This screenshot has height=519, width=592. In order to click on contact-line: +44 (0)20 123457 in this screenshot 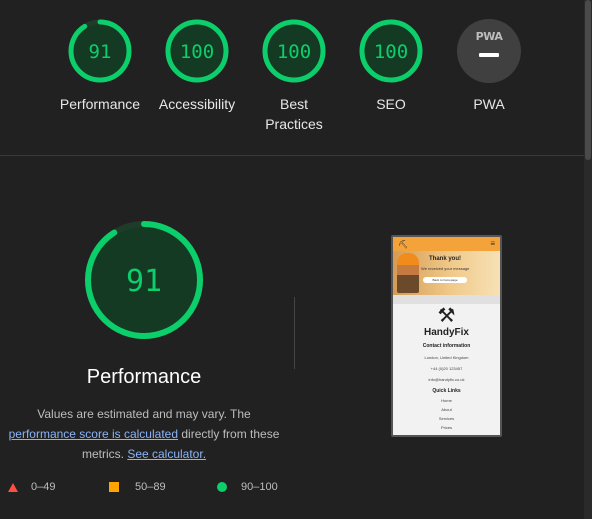, I will do `click(446, 368)`.